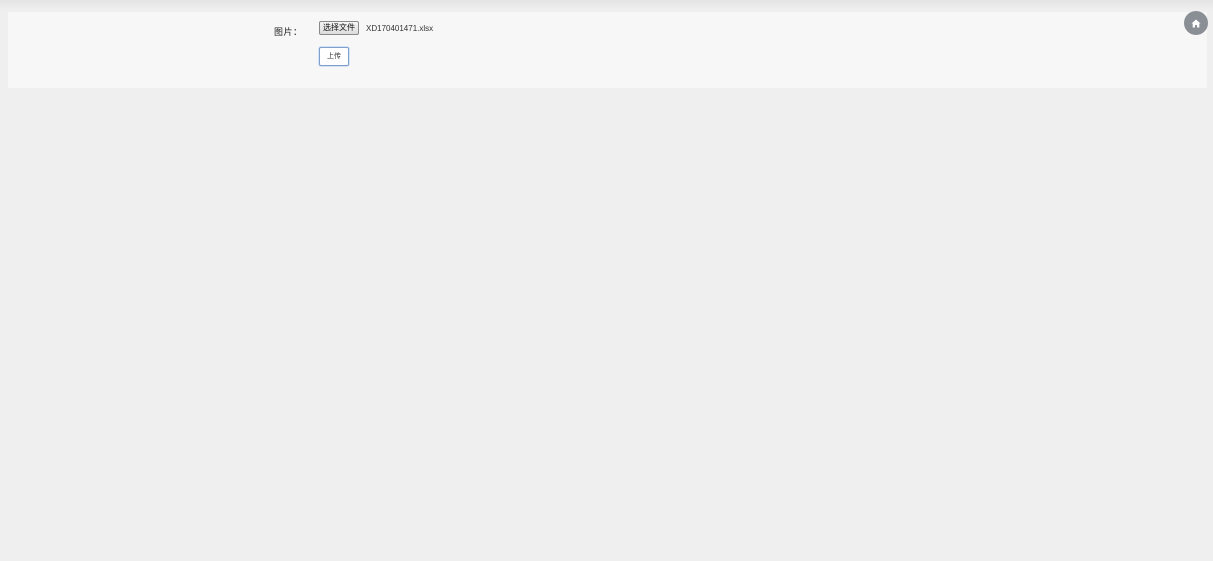 The height and width of the screenshot is (561, 1213). I want to click on top-bar, so click(606, 5).